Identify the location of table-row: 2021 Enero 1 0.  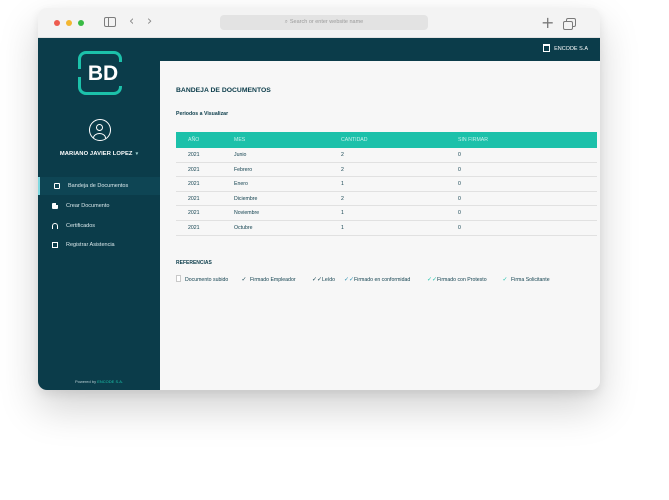
(386, 184).